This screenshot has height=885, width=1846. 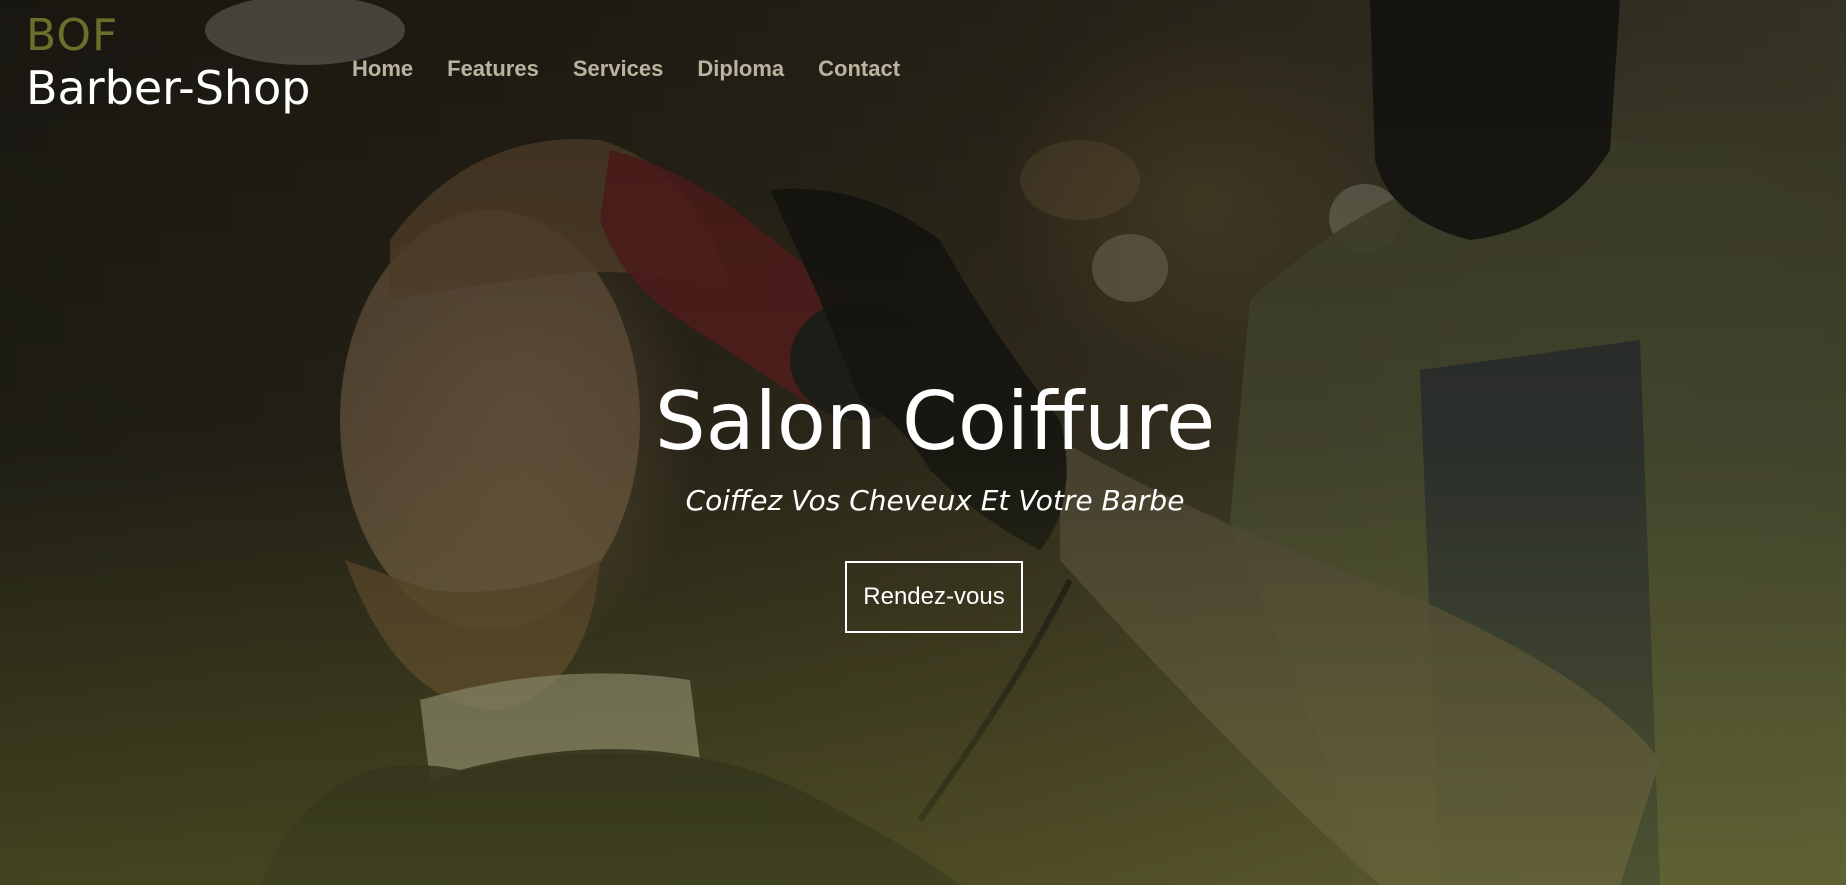 What do you see at coordinates (740, 69) in the screenshot?
I see `nav-diploma-link: Diploma` at bounding box center [740, 69].